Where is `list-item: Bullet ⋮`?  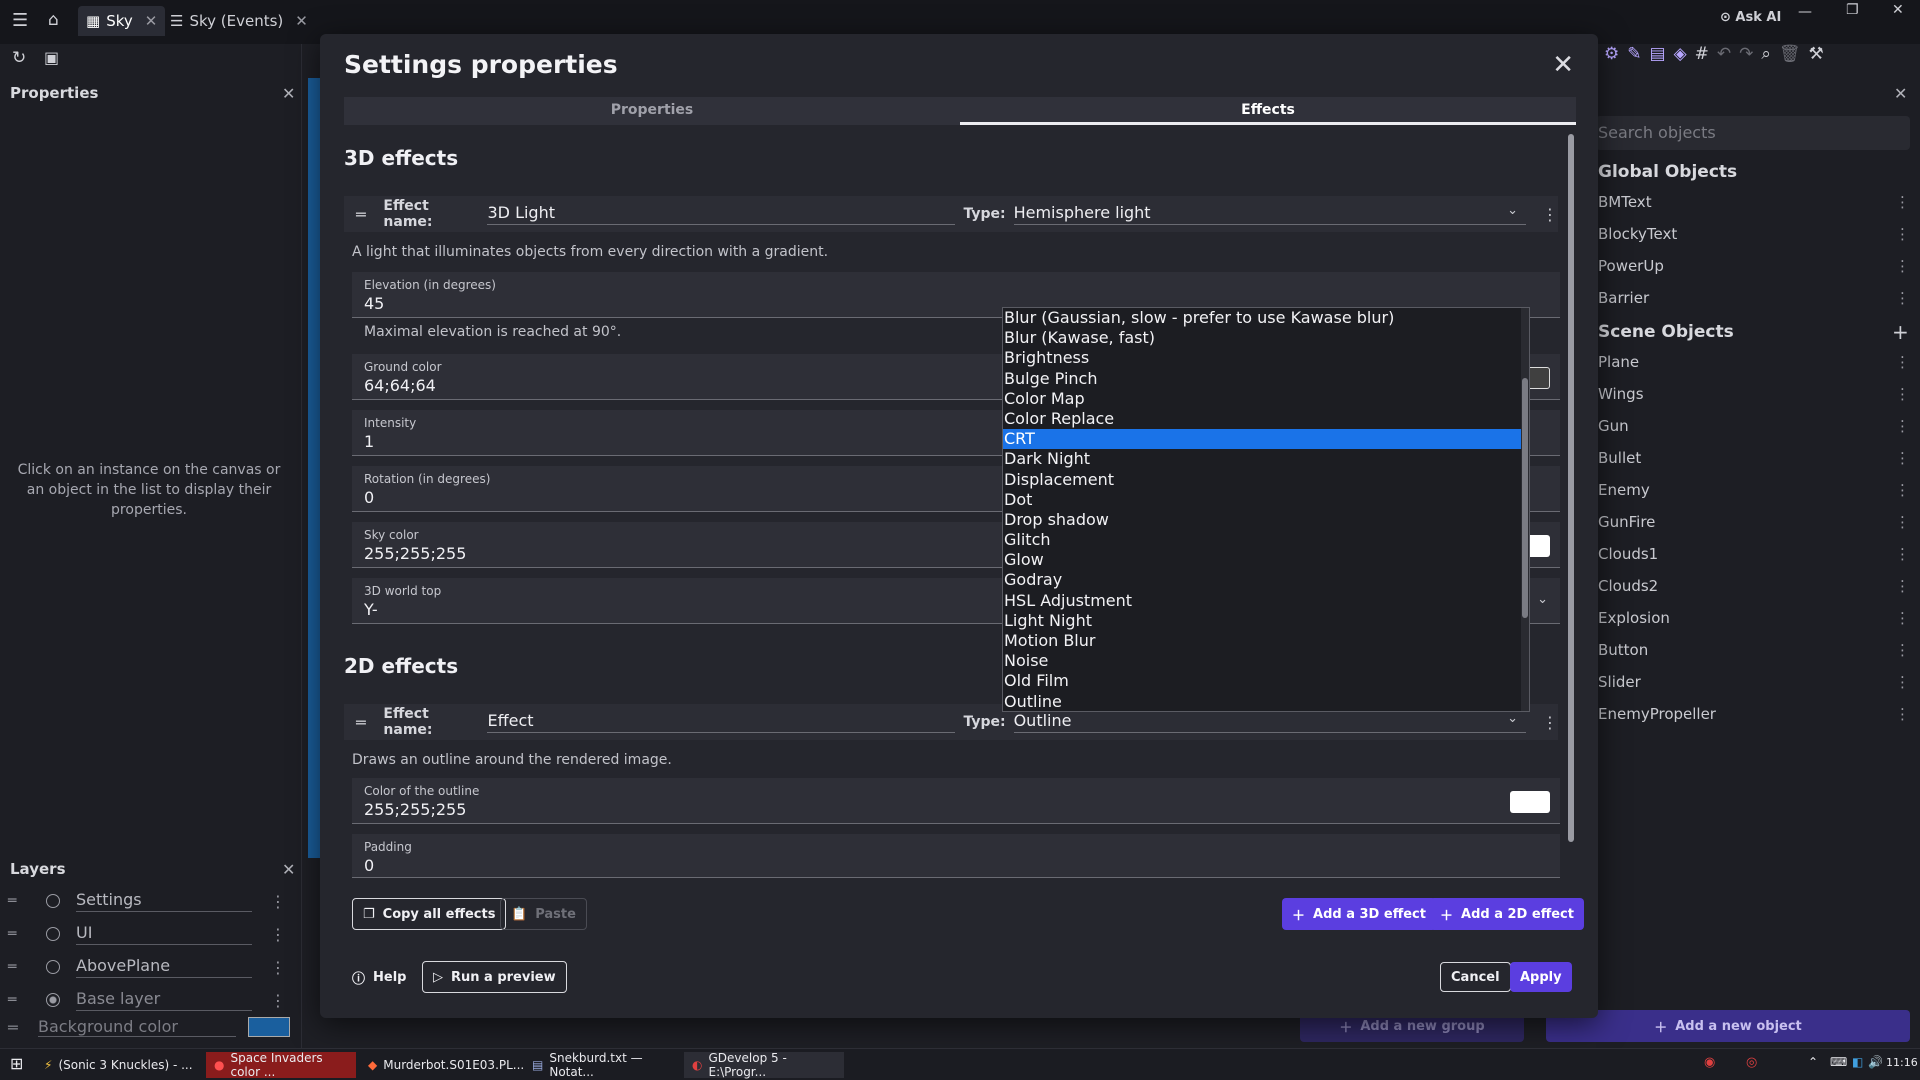 list-item: Bullet ⋮ is located at coordinates (1758, 458).